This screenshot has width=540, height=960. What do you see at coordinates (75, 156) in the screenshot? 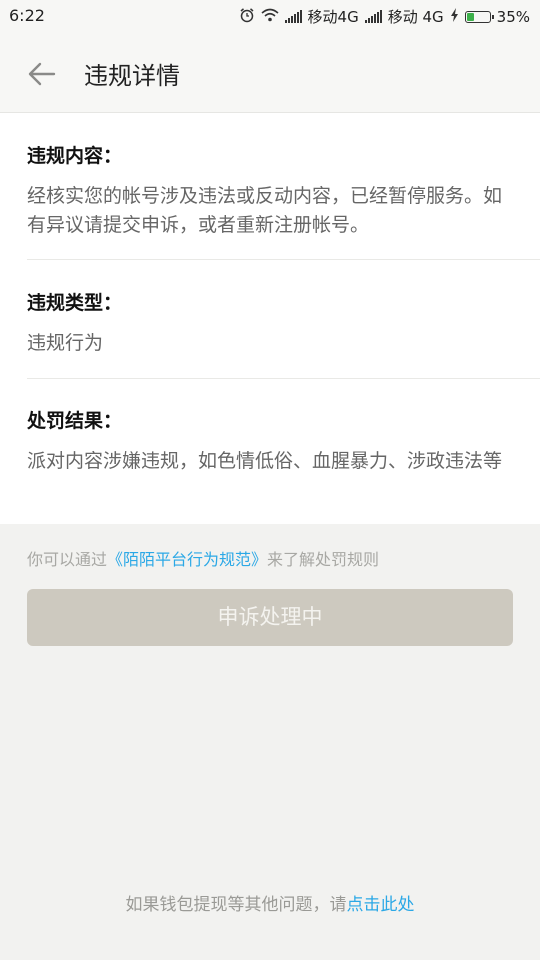
I see `section-label: 违规内容：` at bounding box center [75, 156].